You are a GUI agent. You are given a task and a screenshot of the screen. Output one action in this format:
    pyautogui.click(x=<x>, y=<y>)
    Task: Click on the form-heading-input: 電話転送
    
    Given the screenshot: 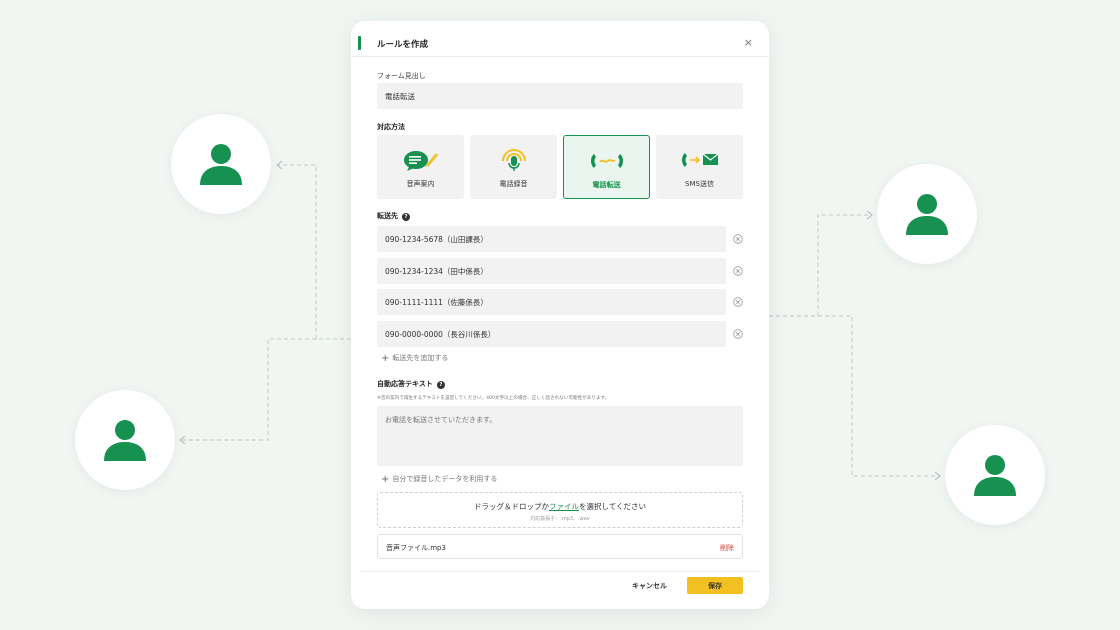 What is the action you would take?
    pyautogui.click(x=560, y=96)
    